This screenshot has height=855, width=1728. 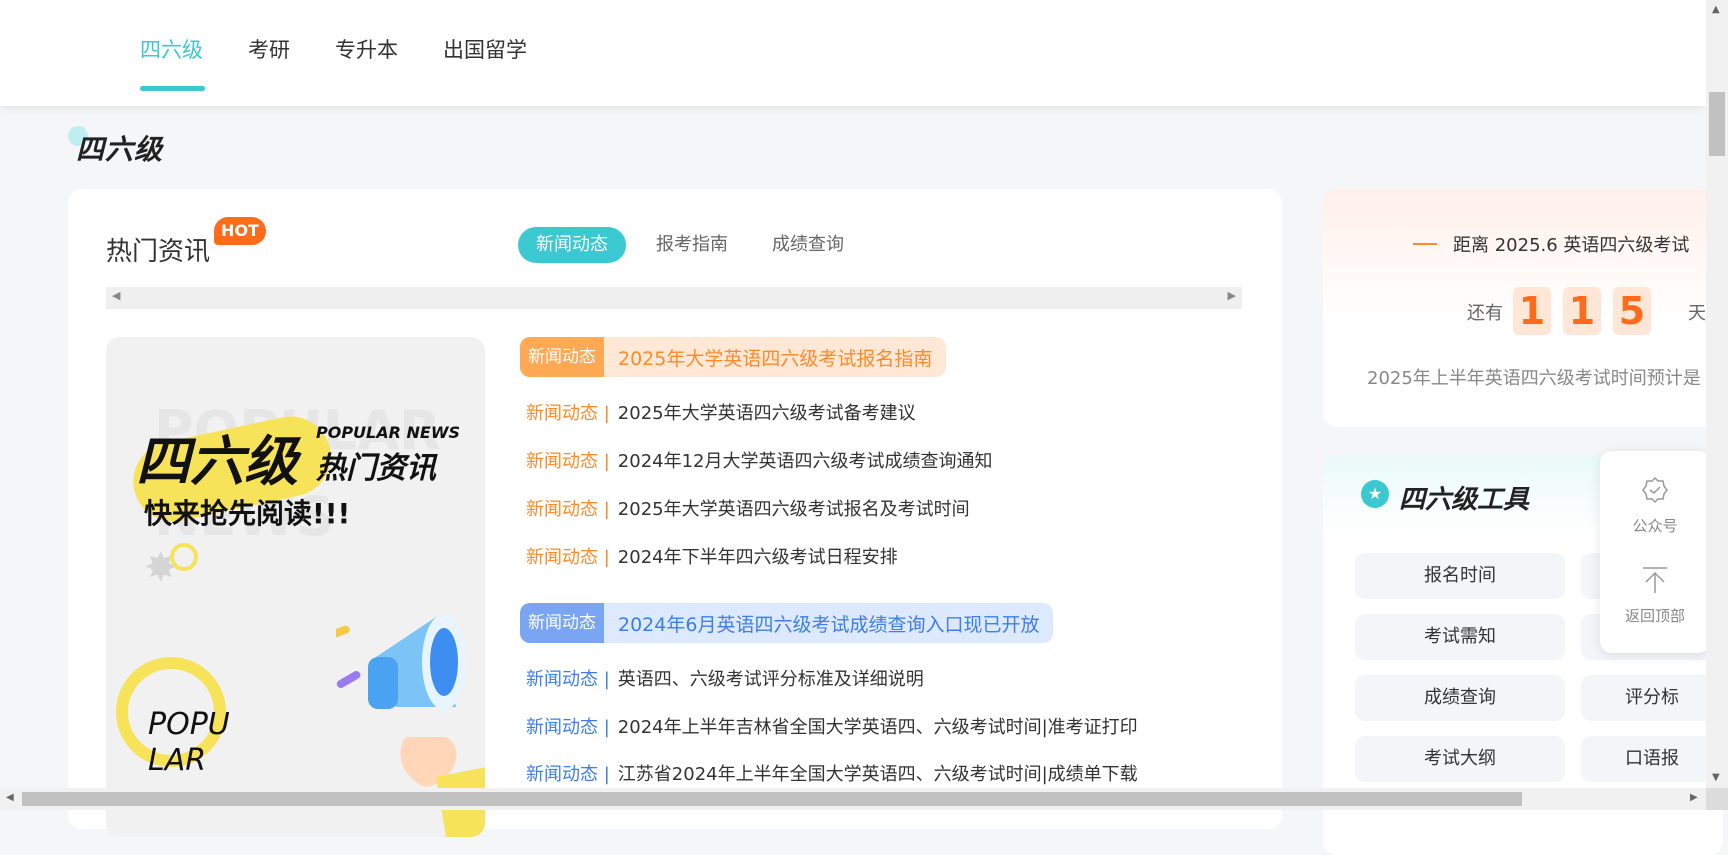 I want to click on promo-cn-title: 热门资讯, so click(x=376, y=468).